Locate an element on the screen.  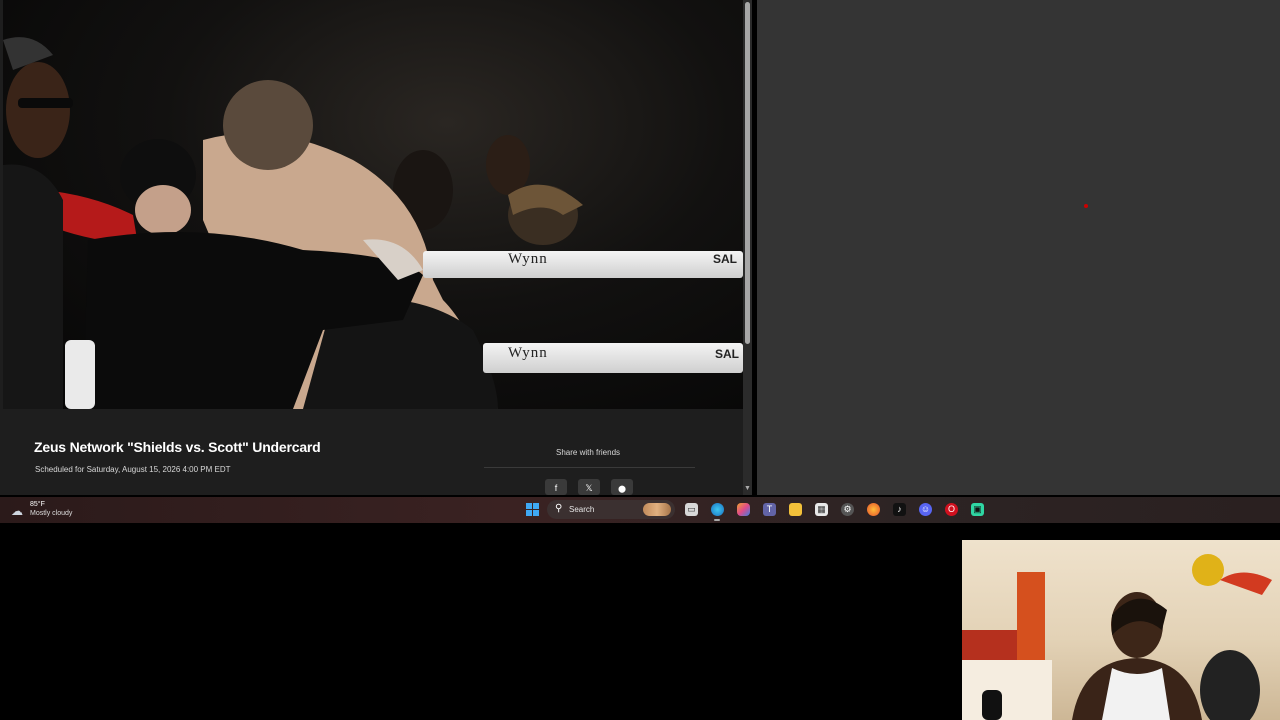
microphone is located at coordinates (992, 705).